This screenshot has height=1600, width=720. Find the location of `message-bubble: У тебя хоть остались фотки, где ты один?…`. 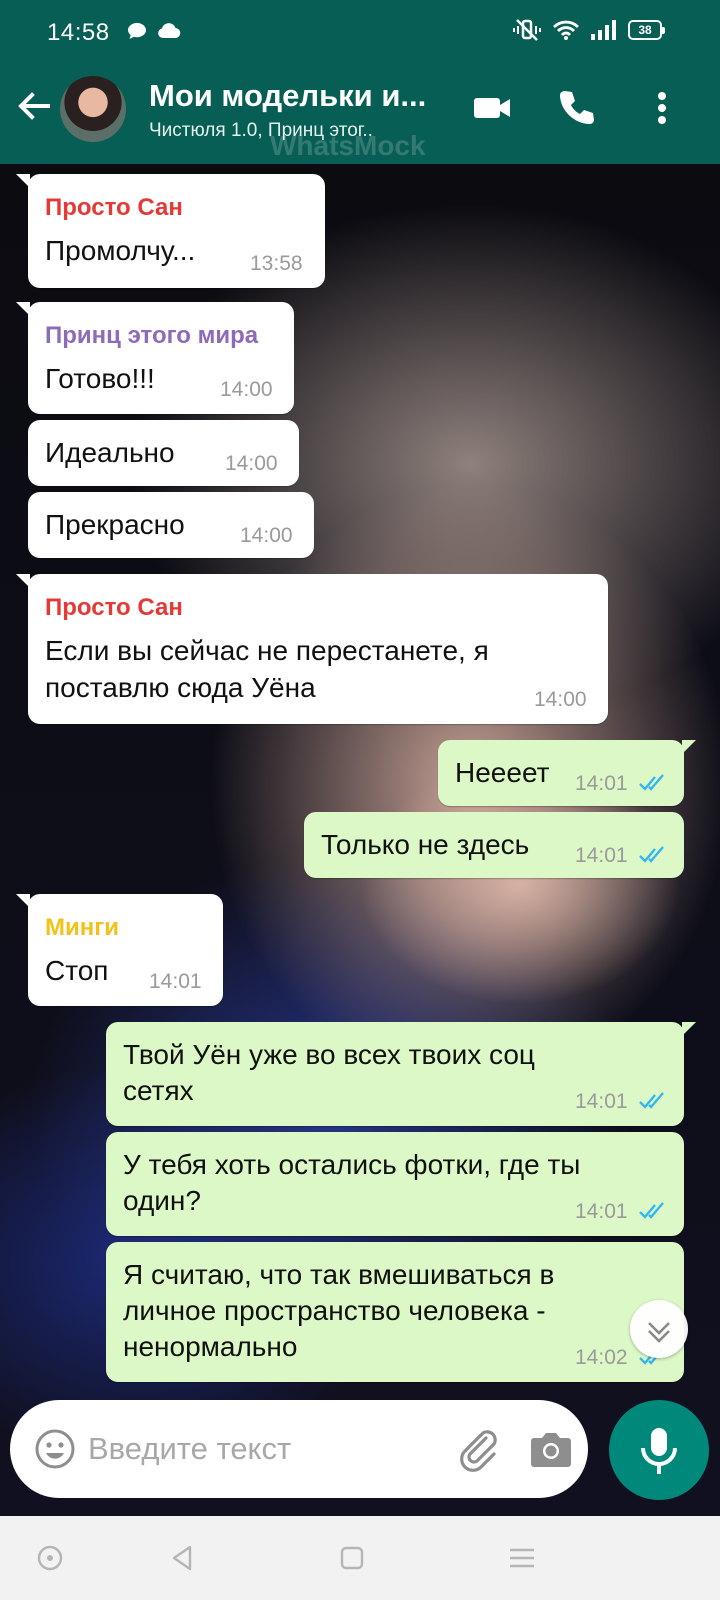

message-bubble: У тебя хоть остались фотки, где ты один?… is located at coordinates (395, 1184).